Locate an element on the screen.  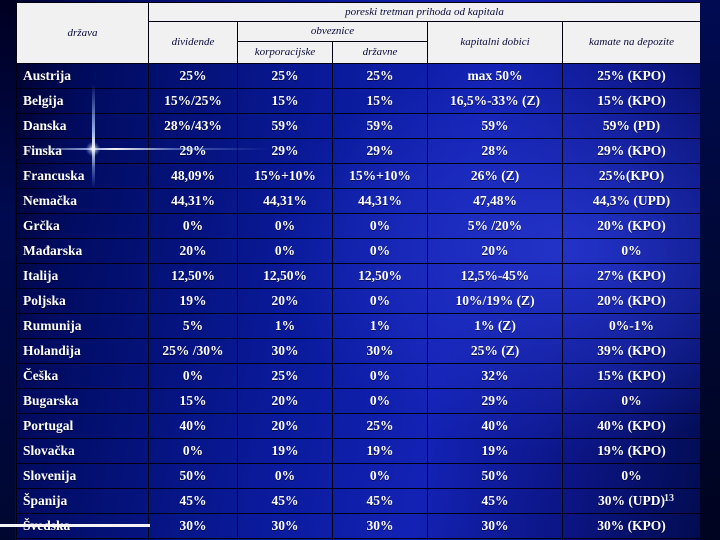
table-row: Poljska 19% 20% 0% 10%/19% (Z) 20% (KPO) is located at coordinates (358, 301).